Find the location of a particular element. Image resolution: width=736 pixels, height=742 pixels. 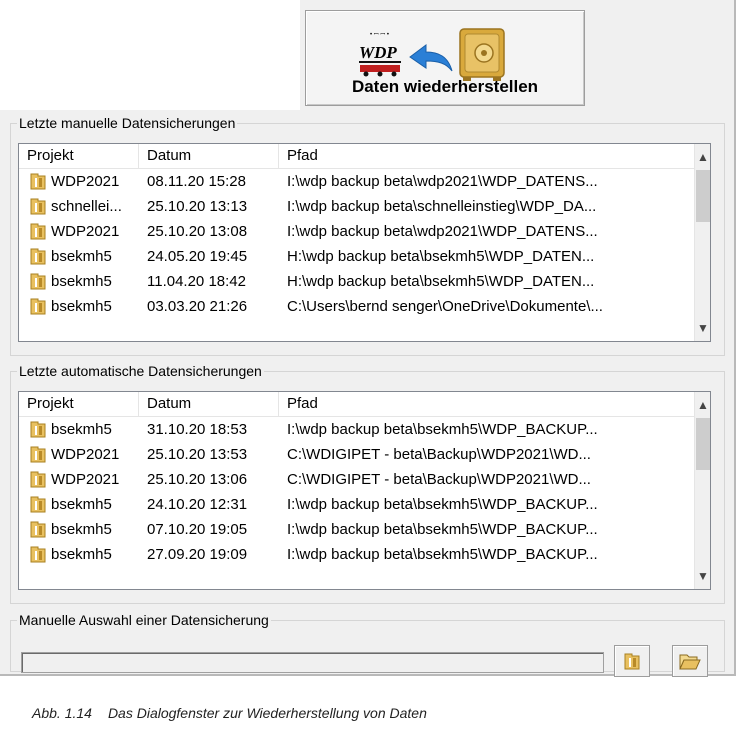

cell-datum: 25.10.20 13:08 is located at coordinates (197, 231).